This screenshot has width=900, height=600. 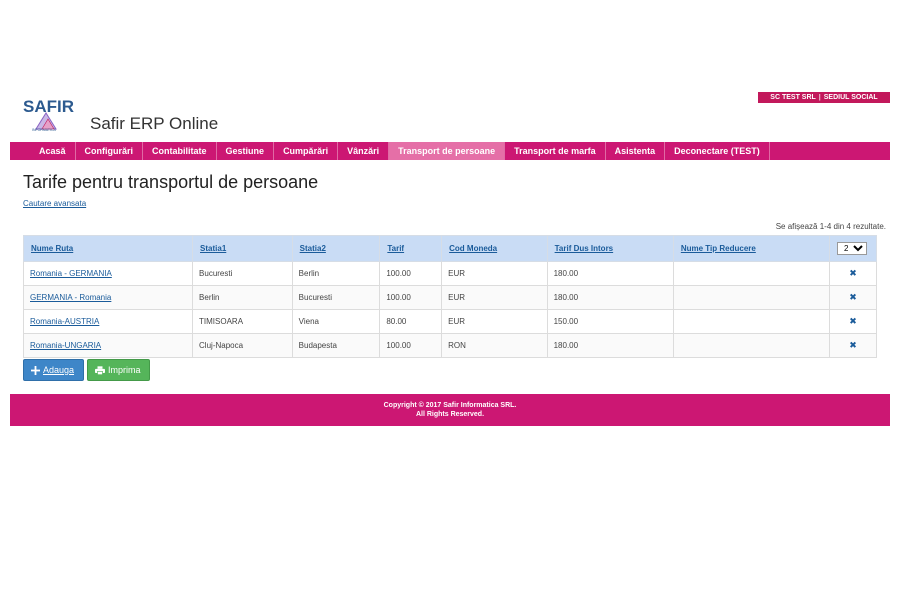 I want to click on cell-statia1: Bucuresti, so click(x=242, y=273).